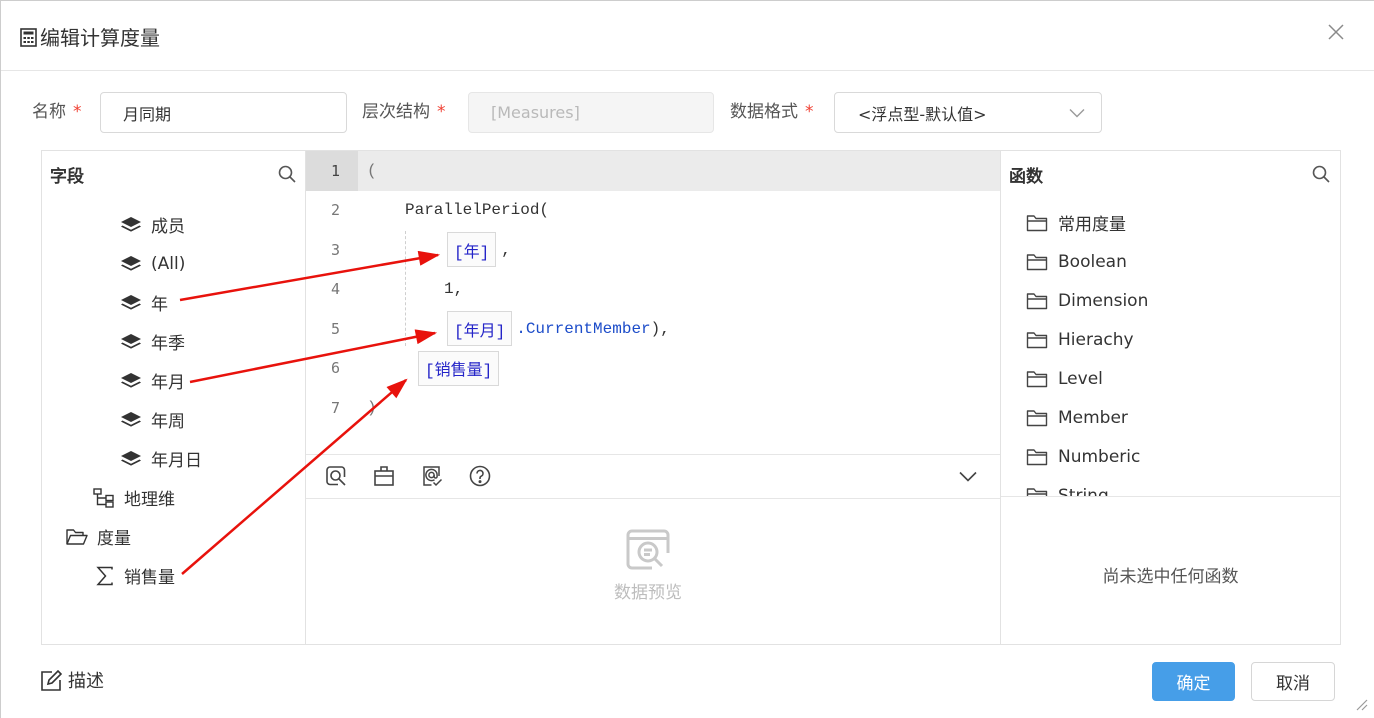  Describe the element at coordinates (67, 177) in the screenshot. I see `fields-panel-title: 字段` at that location.